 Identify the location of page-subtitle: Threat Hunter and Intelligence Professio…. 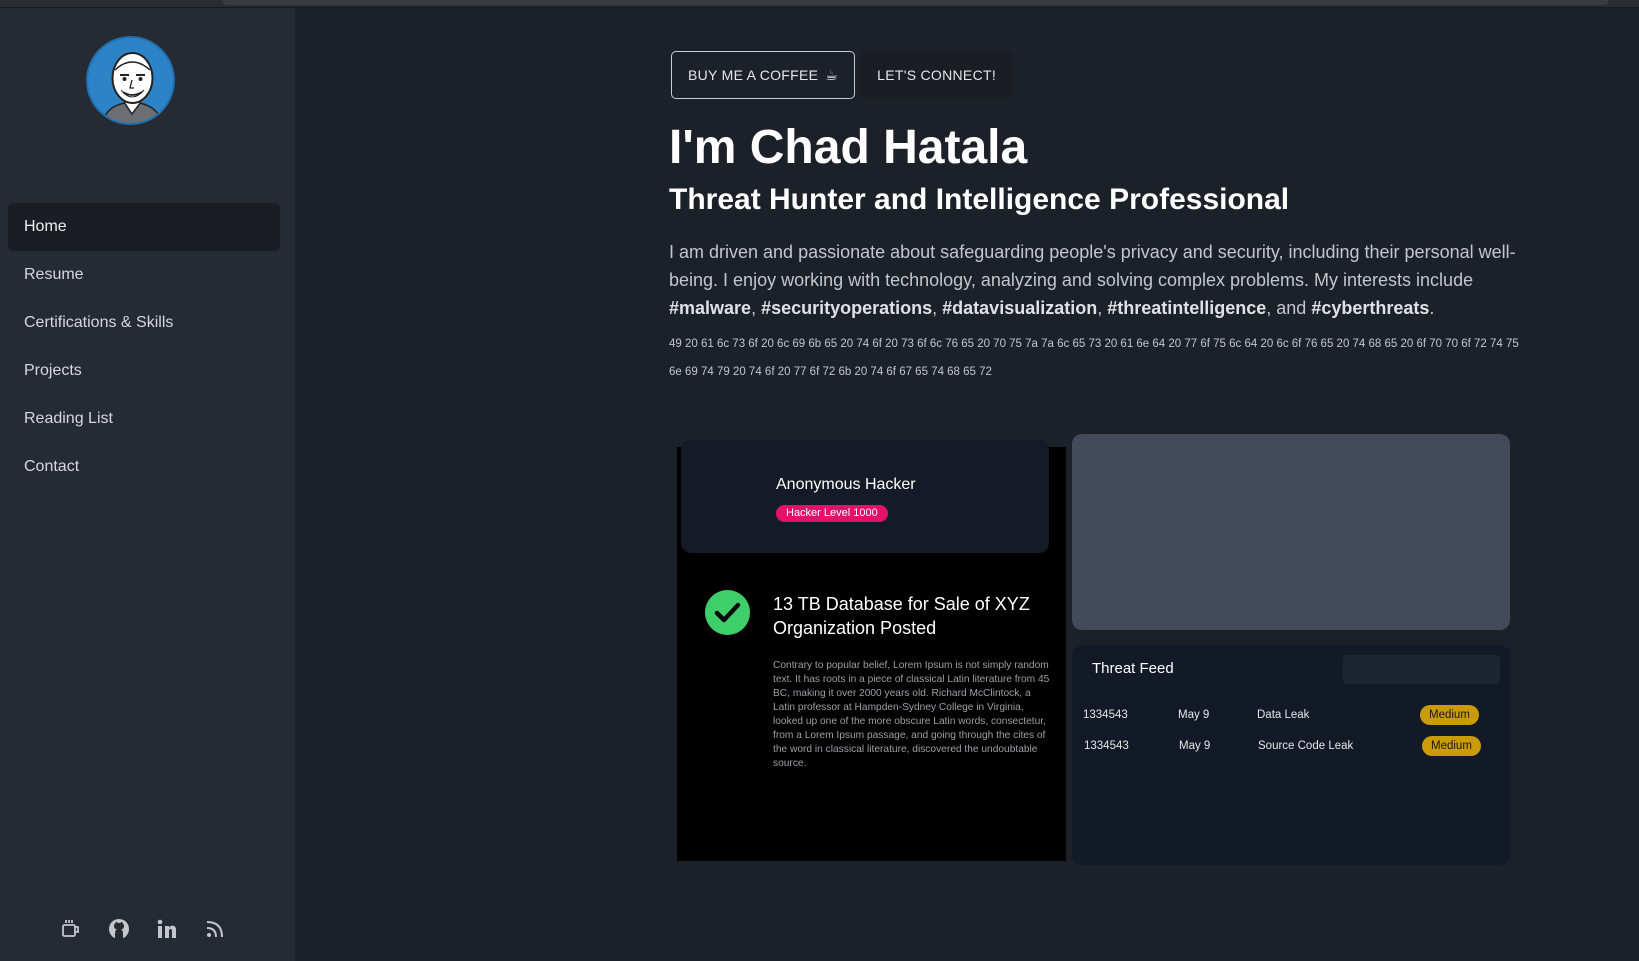
(979, 199).